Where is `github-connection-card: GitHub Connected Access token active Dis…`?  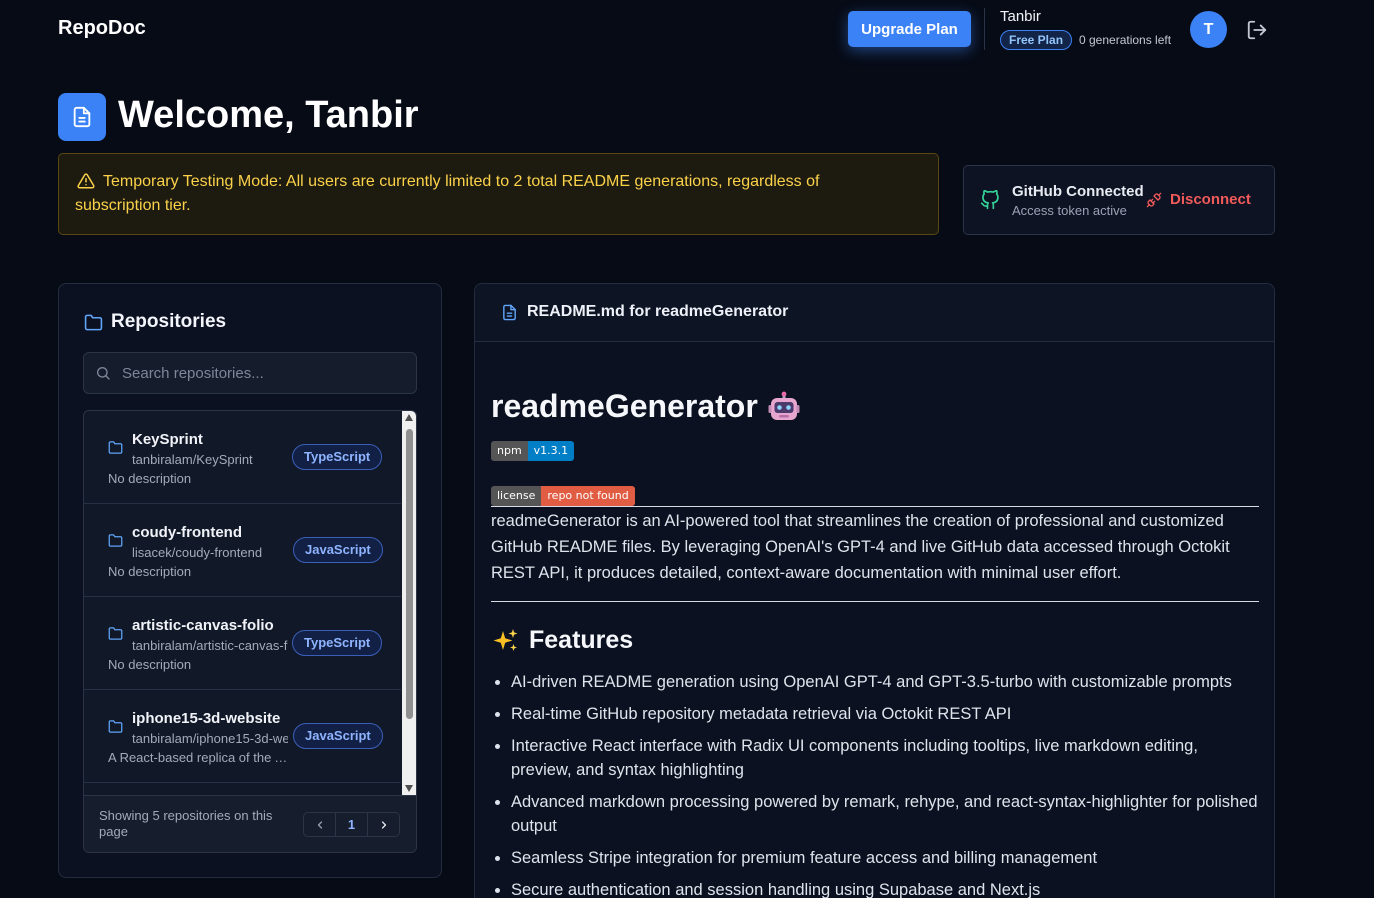 github-connection-card: GitHub Connected Access token active Dis… is located at coordinates (1119, 200).